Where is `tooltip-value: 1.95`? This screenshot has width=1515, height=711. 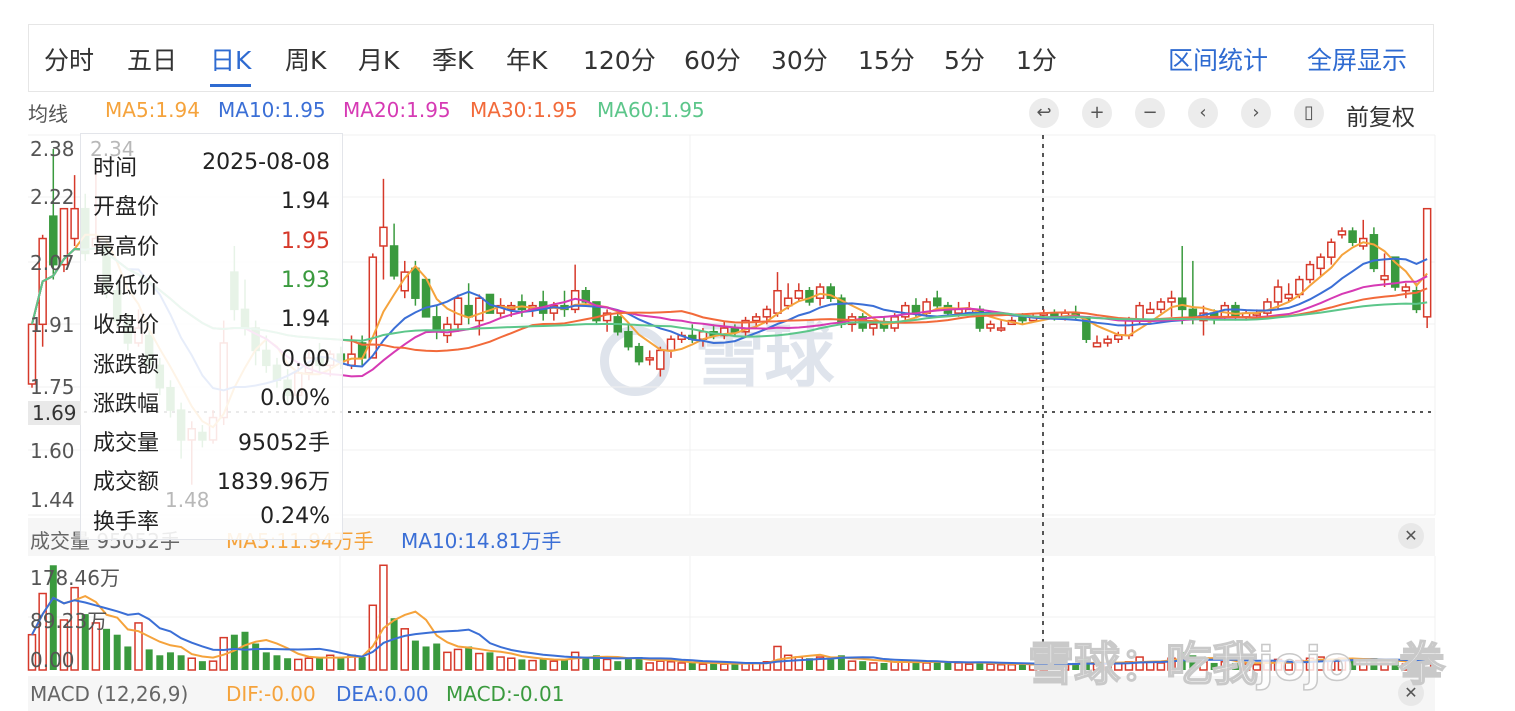 tooltip-value: 1.95 is located at coordinates (305, 241).